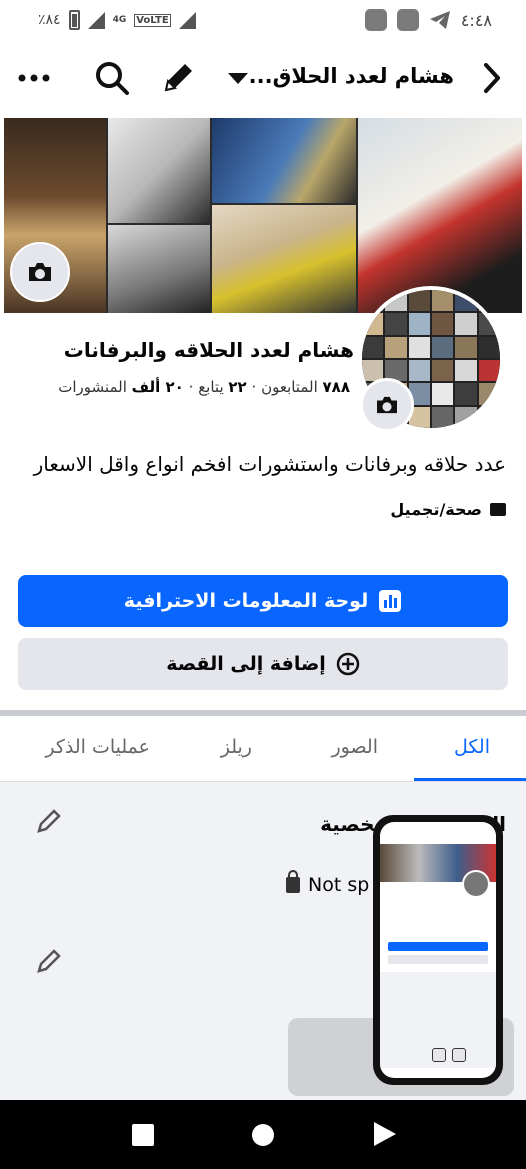 The image size is (526, 1169). What do you see at coordinates (246, 664) in the screenshot?
I see `add-to-story-label: إضافة إلى القصة` at bounding box center [246, 664].